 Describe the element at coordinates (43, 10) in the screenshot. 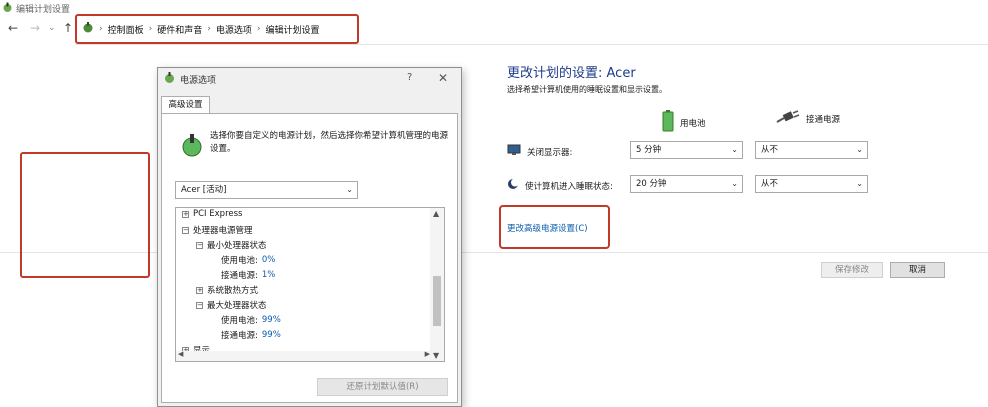

I see `window-title: 编辑计划设置` at that location.